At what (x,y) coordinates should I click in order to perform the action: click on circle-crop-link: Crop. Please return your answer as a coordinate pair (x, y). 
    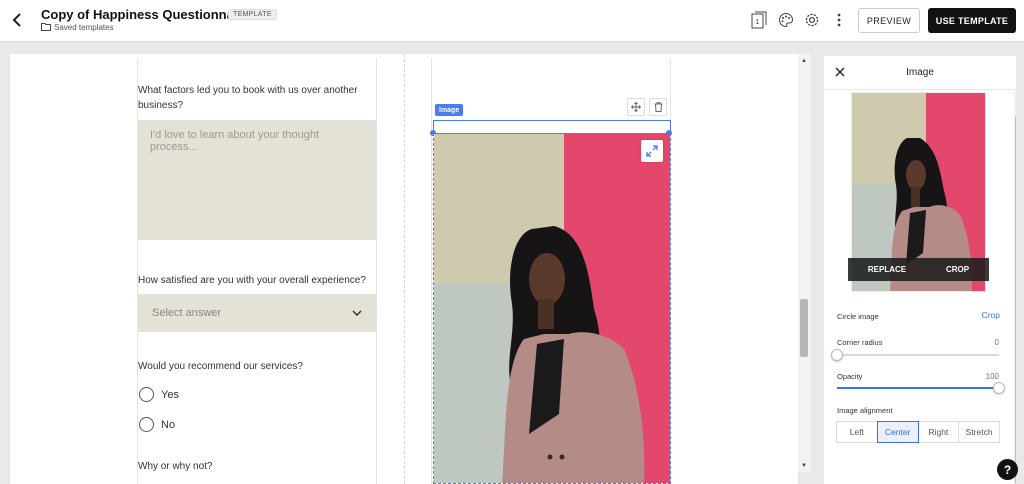
    Looking at the image, I should click on (991, 315).